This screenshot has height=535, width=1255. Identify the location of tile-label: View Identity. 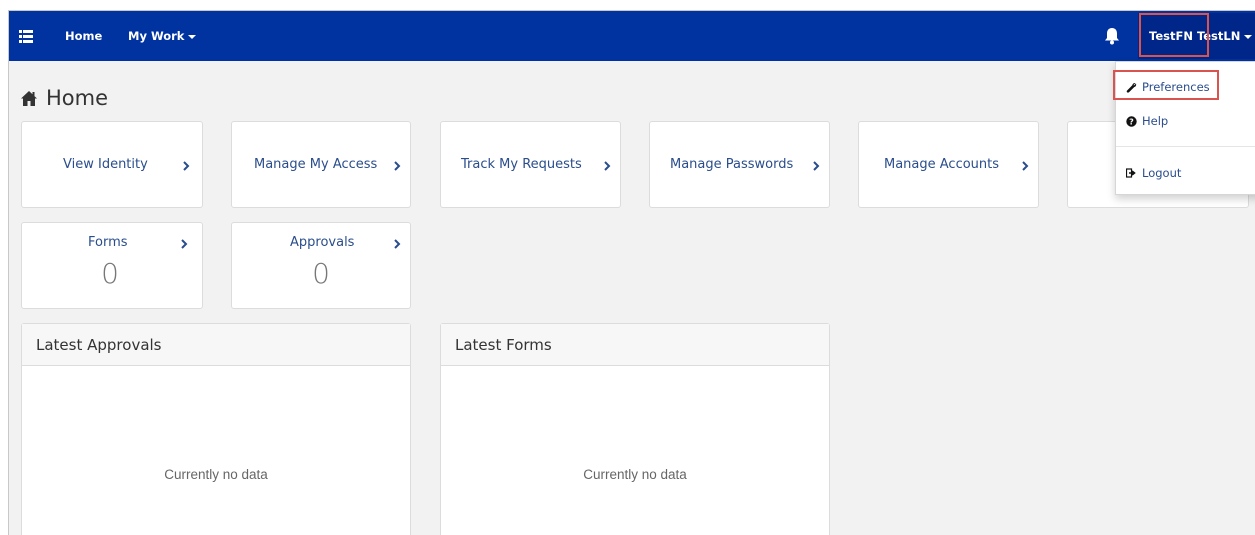
(105, 164).